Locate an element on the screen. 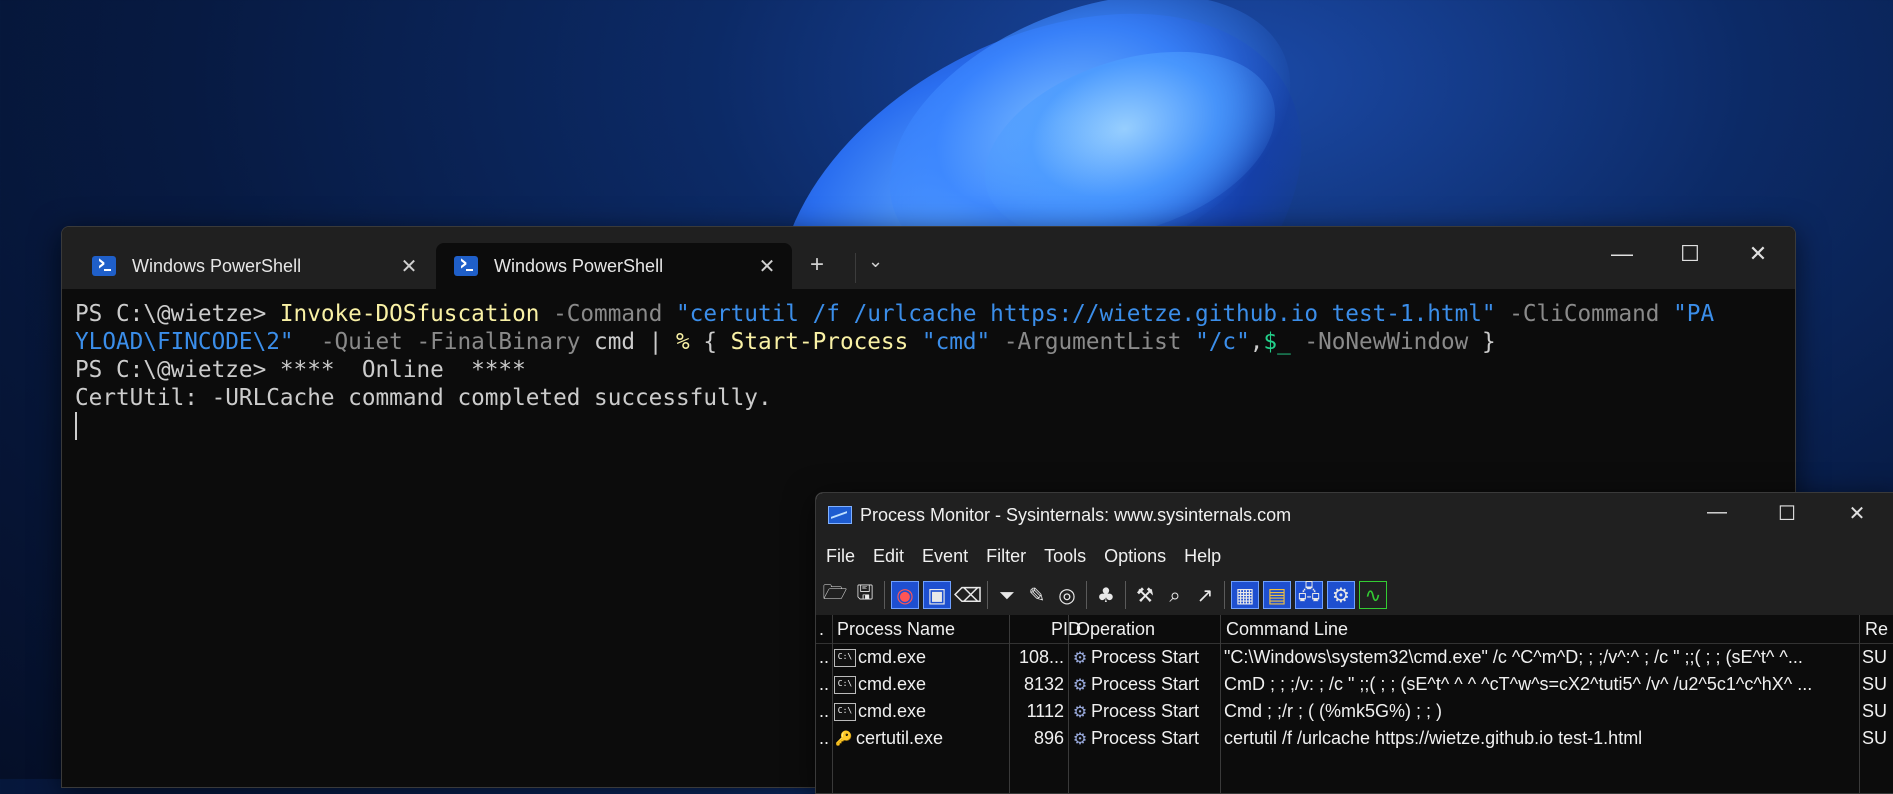 Image resolution: width=1893 pixels, height=794 pixels. parameter: -NoNewWindow is located at coordinates (1379, 342).